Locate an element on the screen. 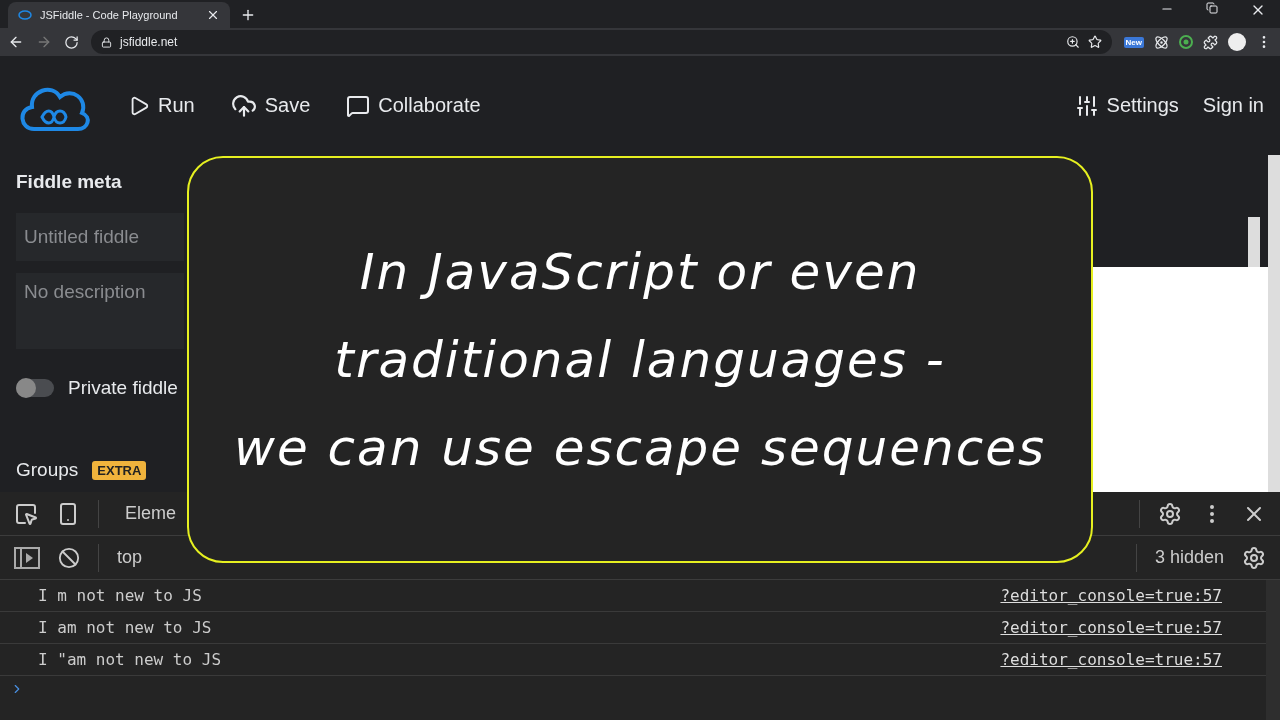  sliders-icon is located at coordinates (1086, 105).